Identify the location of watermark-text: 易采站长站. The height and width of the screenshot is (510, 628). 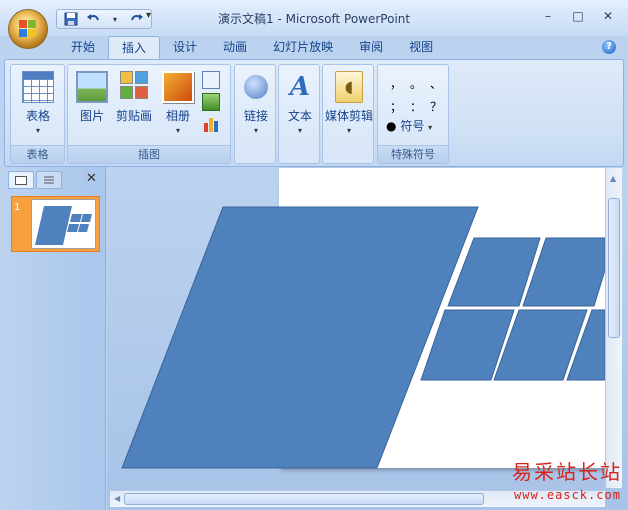
(567, 472).